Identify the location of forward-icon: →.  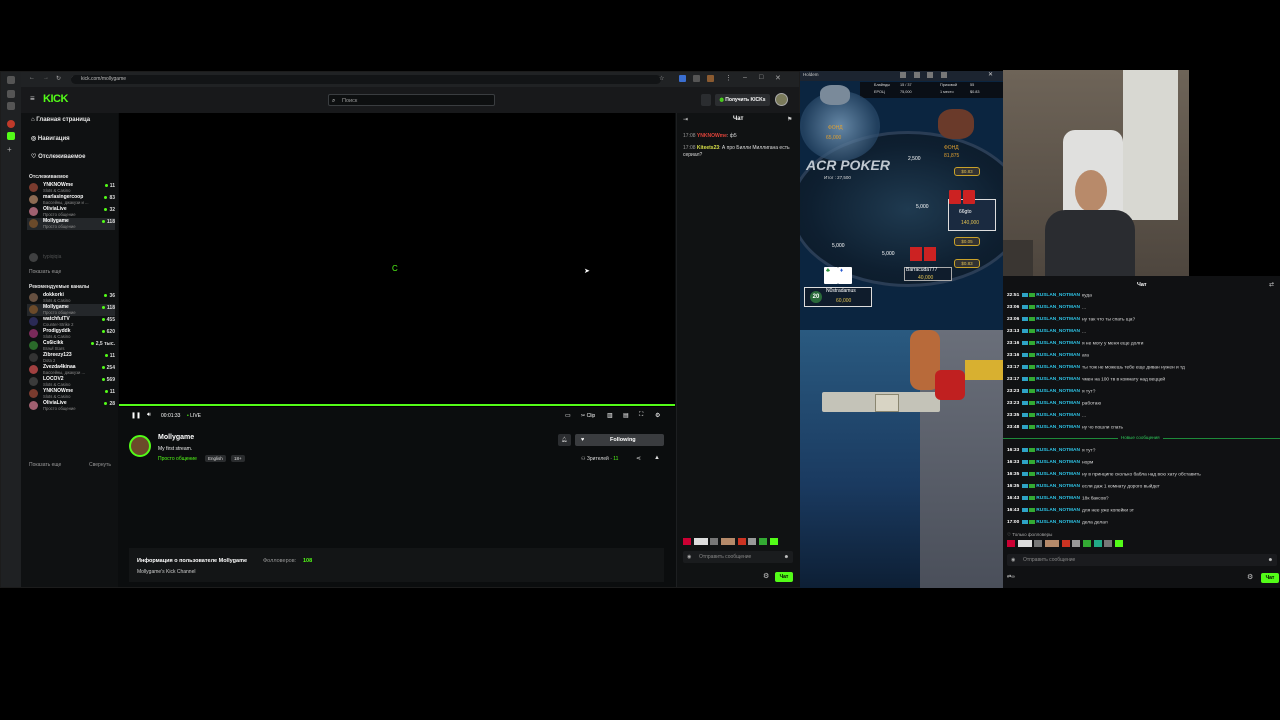
(46, 78).